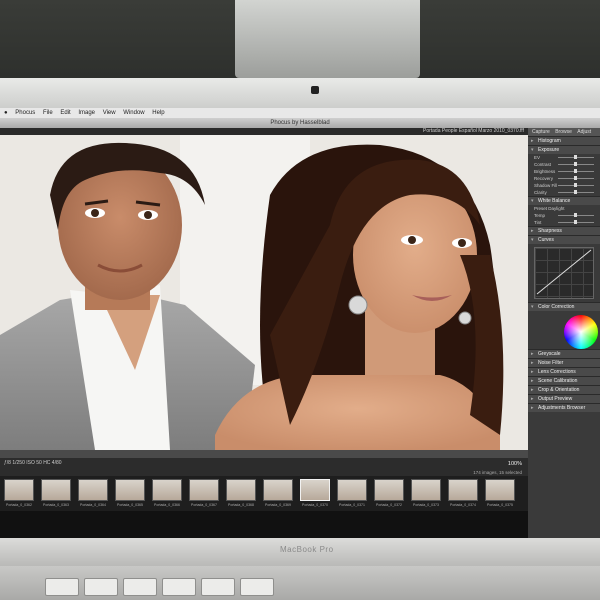  Describe the element at coordinates (546, 185) in the screenshot. I see `row-label: Shadow Fill` at that location.